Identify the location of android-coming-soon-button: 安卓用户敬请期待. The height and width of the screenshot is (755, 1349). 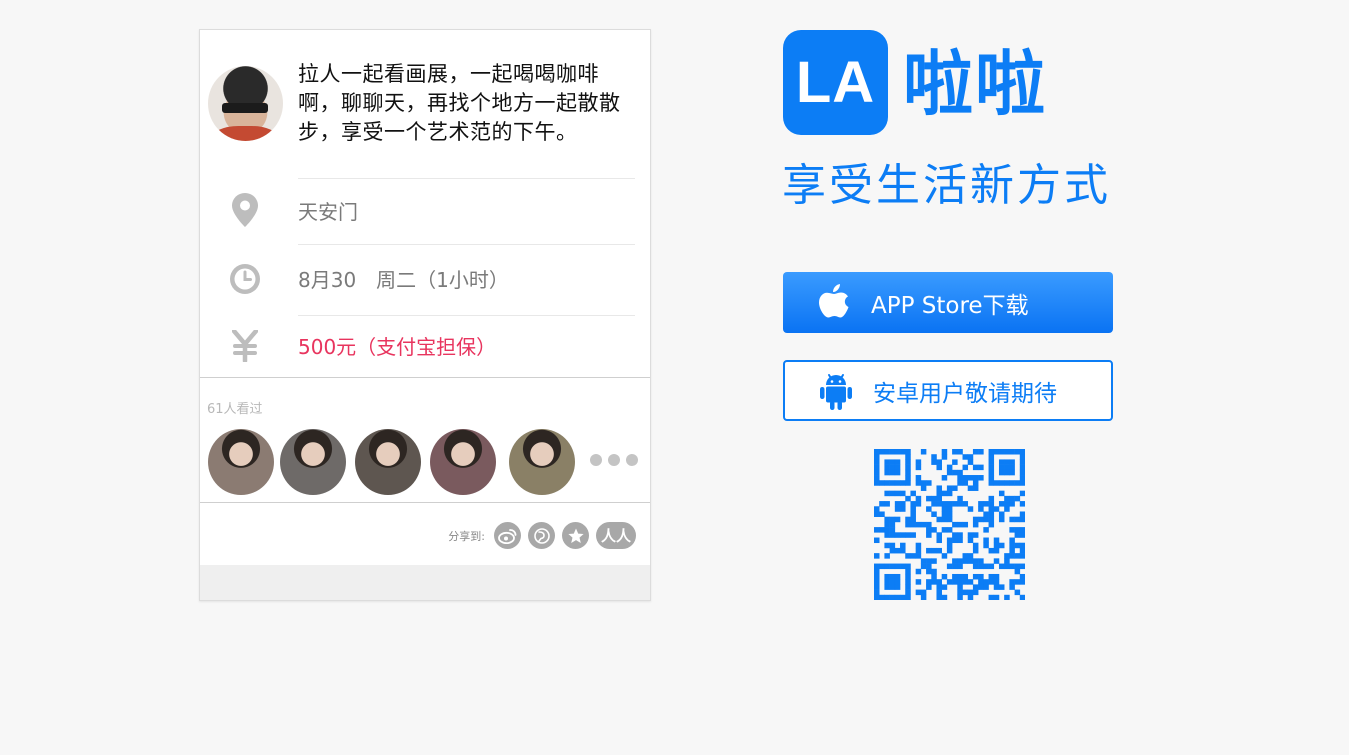
(948, 390).